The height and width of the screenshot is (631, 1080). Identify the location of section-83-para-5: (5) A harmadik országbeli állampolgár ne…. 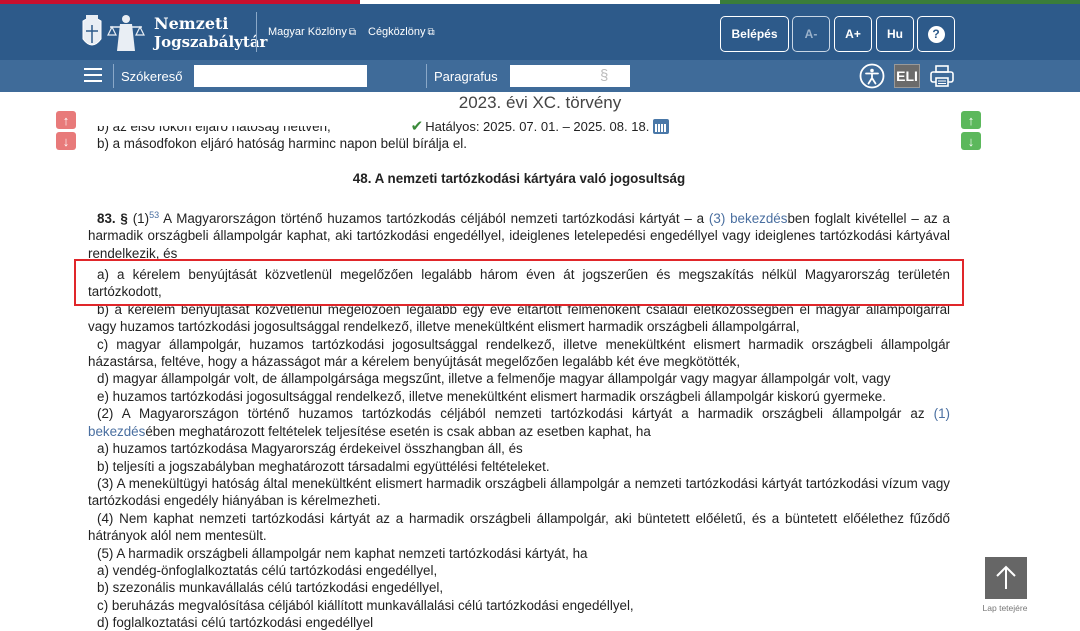
(342, 553).